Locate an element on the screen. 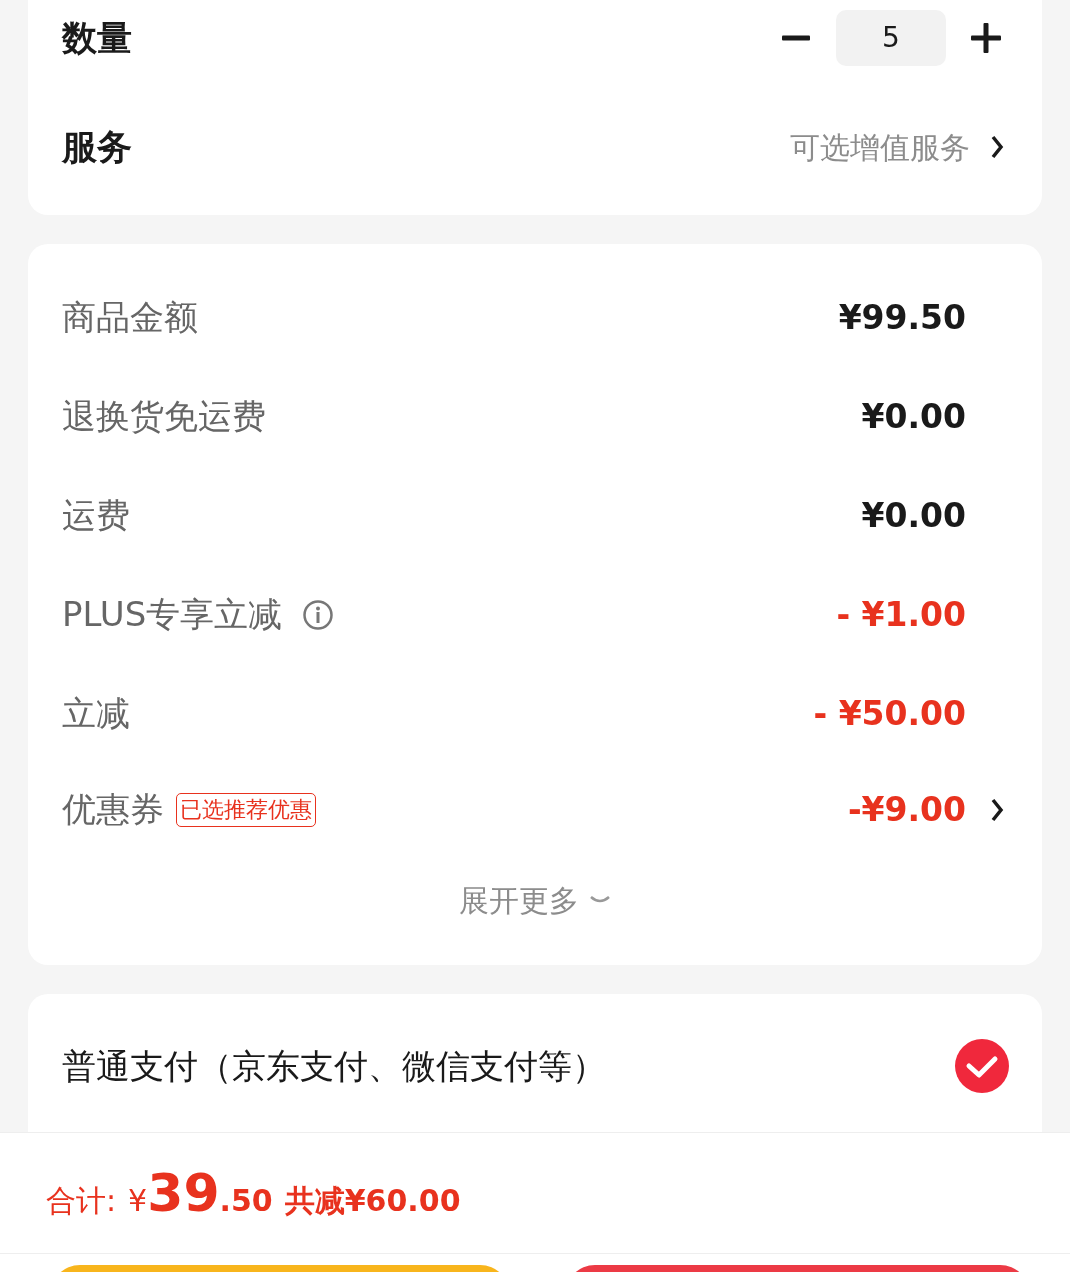  price-amount: ¥99.50 is located at coordinates (902, 317).